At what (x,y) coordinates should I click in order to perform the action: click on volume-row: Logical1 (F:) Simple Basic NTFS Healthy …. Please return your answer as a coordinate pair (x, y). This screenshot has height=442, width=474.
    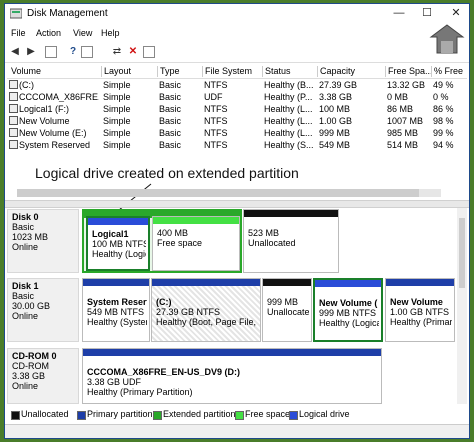
    Looking at the image, I should click on (237, 110).